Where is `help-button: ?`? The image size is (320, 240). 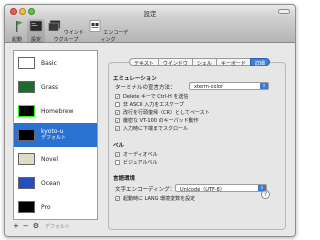 help-button: ? is located at coordinates (265, 194).